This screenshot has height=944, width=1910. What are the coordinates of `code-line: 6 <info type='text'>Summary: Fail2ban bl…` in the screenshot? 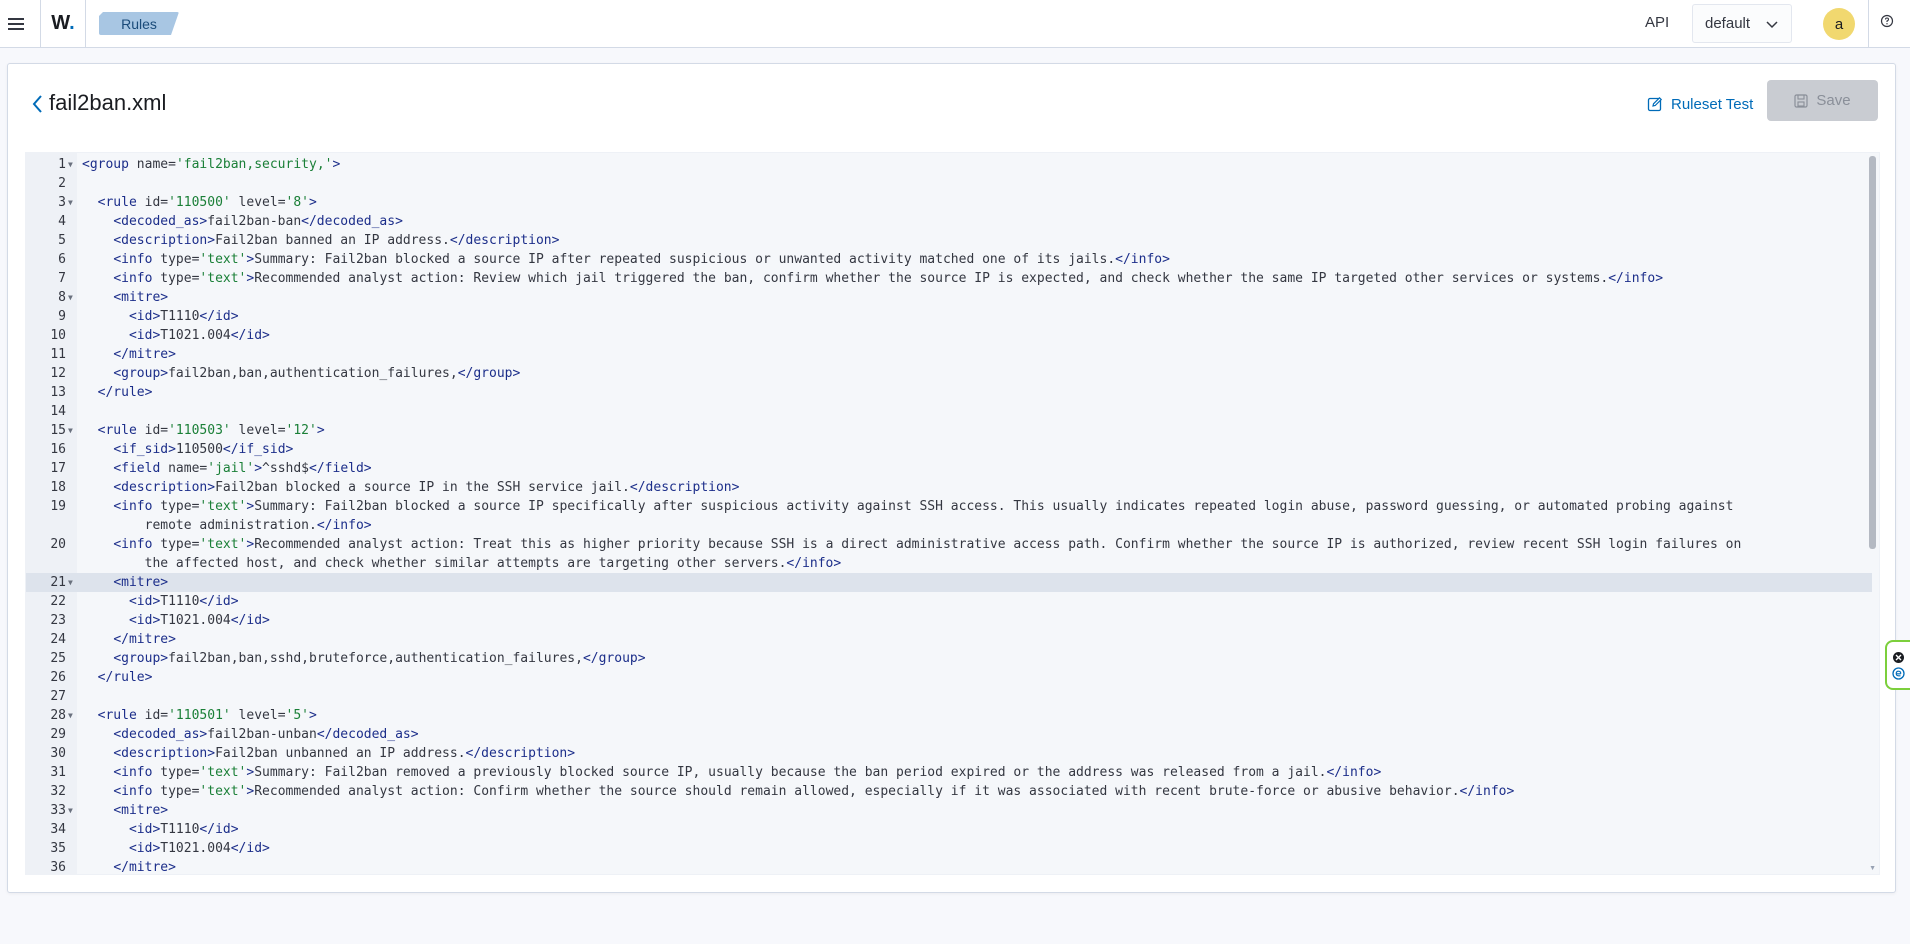 It's located at (949, 259).